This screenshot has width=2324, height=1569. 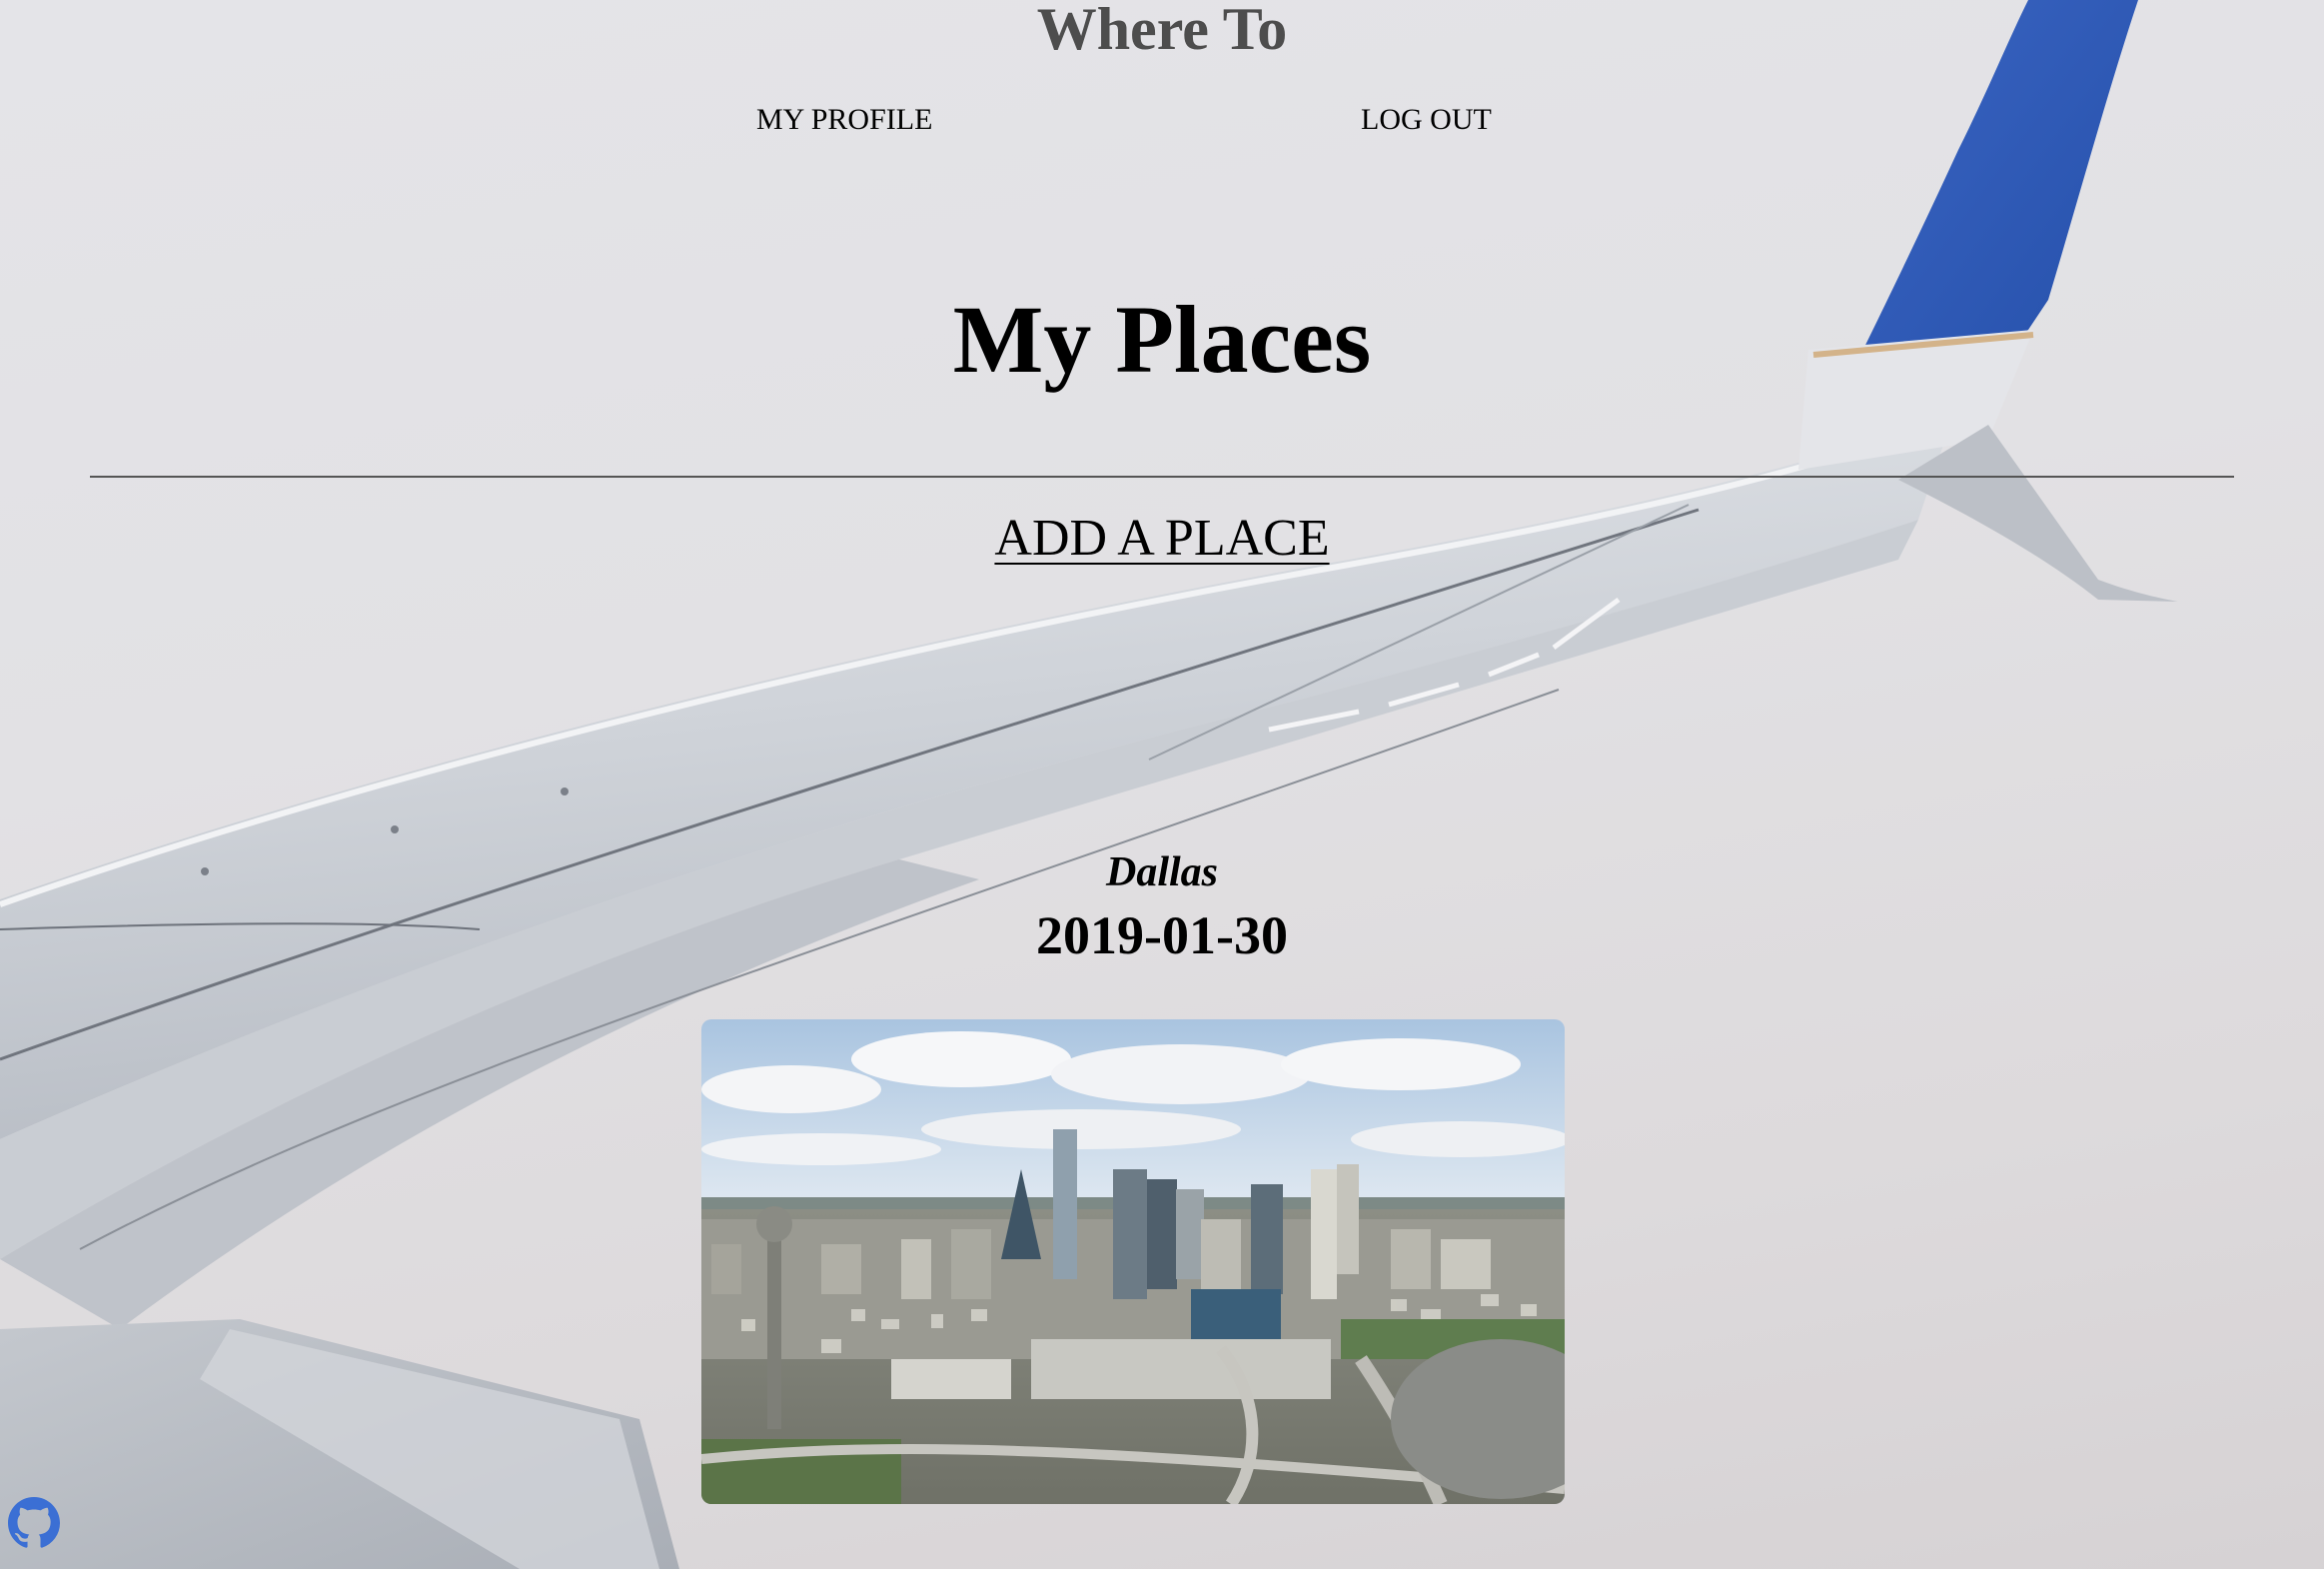 I want to click on github-icon, so click(x=34, y=1522).